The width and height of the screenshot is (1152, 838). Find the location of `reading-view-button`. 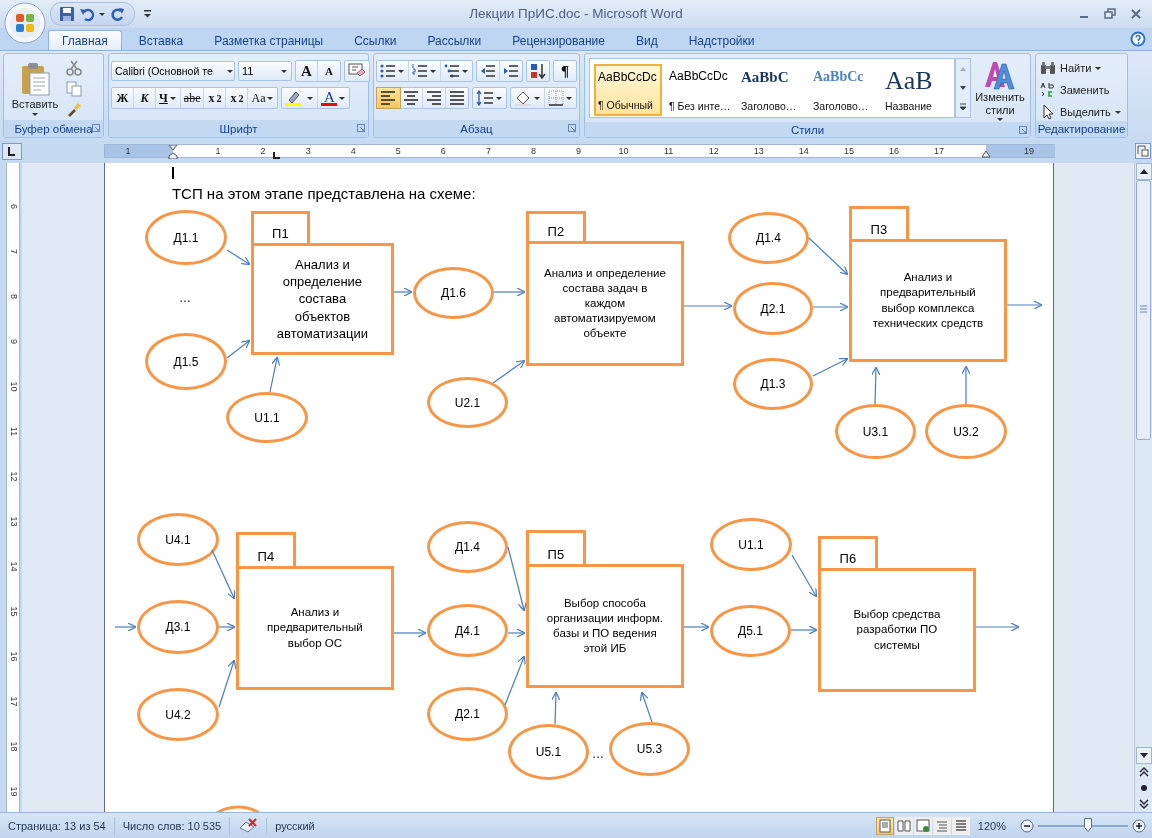

reading-view-button is located at coordinates (903, 825).